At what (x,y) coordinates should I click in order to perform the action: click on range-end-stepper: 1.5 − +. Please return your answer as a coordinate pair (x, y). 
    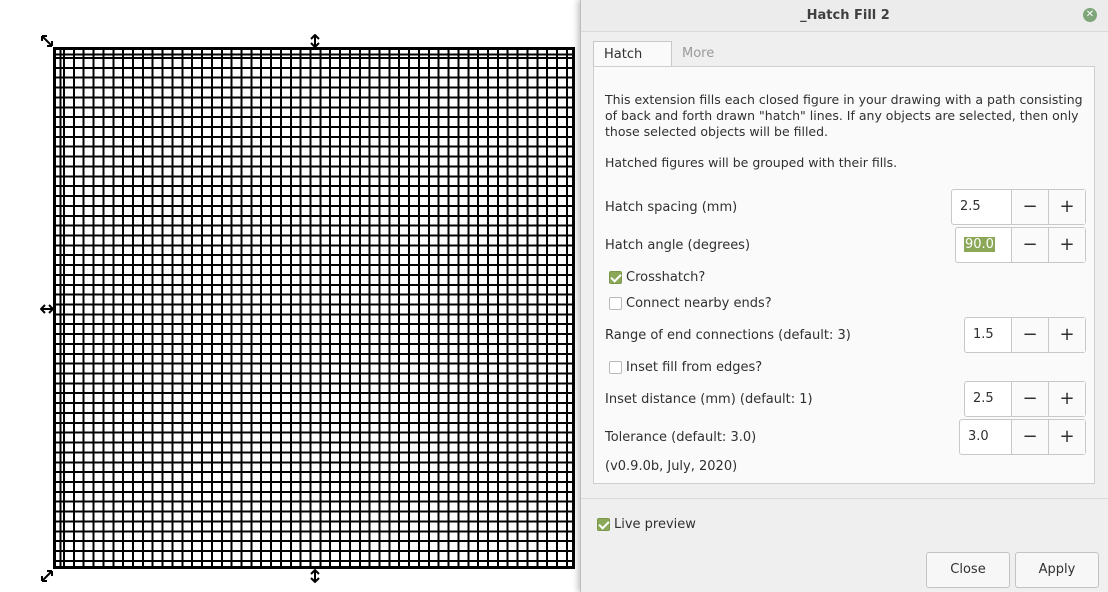
    Looking at the image, I should click on (1025, 335).